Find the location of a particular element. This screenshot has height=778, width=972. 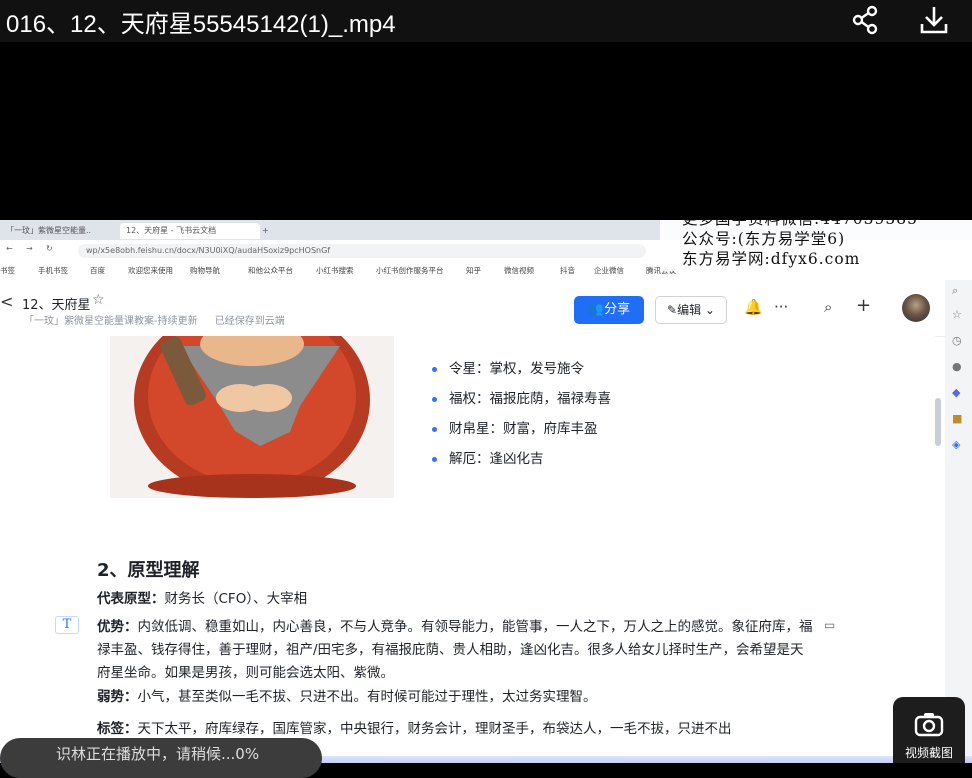

edit-label: 编辑 is located at coordinates (689, 310).